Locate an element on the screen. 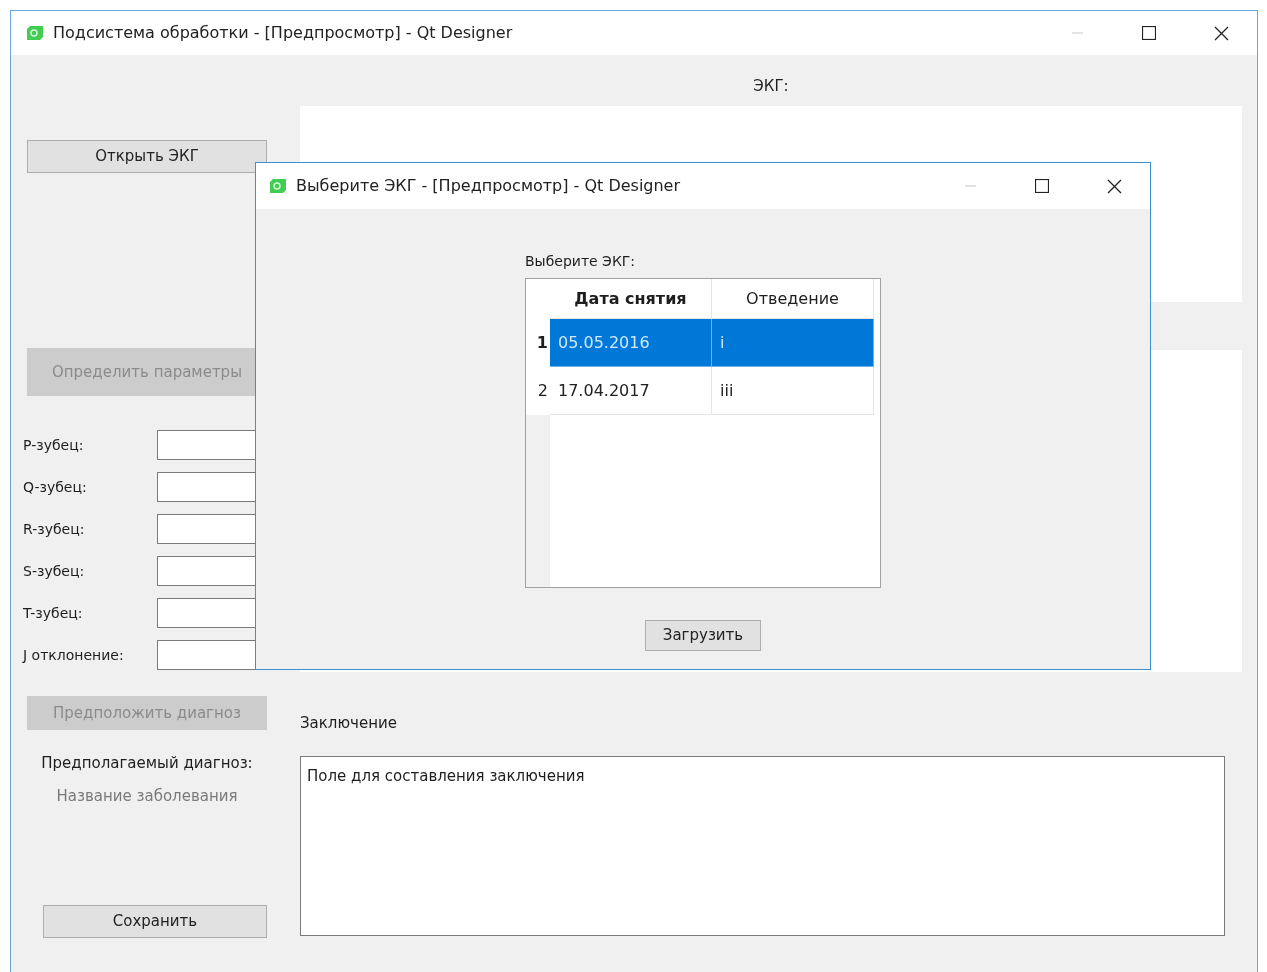 The height and width of the screenshot is (972, 1267). row-header: 1 is located at coordinates (538, 343).